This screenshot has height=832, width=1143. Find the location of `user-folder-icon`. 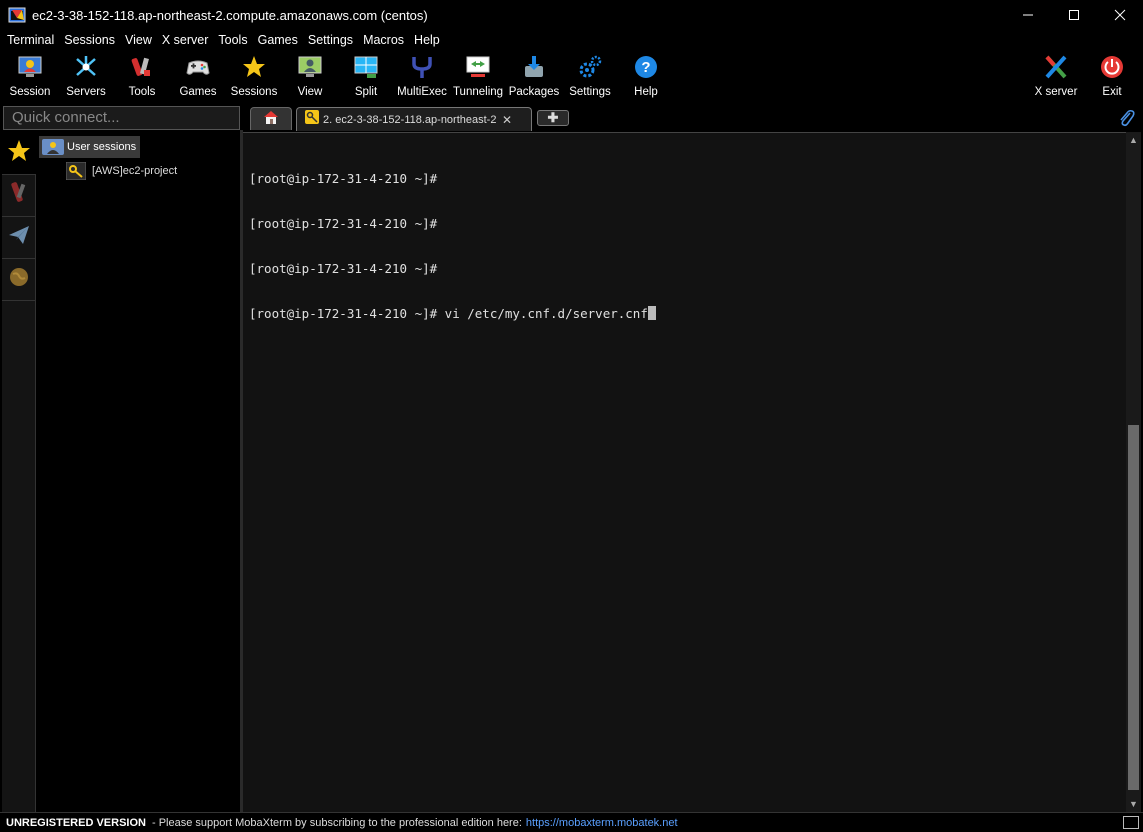

user-folder-icon is located at coordinates (53, 147).